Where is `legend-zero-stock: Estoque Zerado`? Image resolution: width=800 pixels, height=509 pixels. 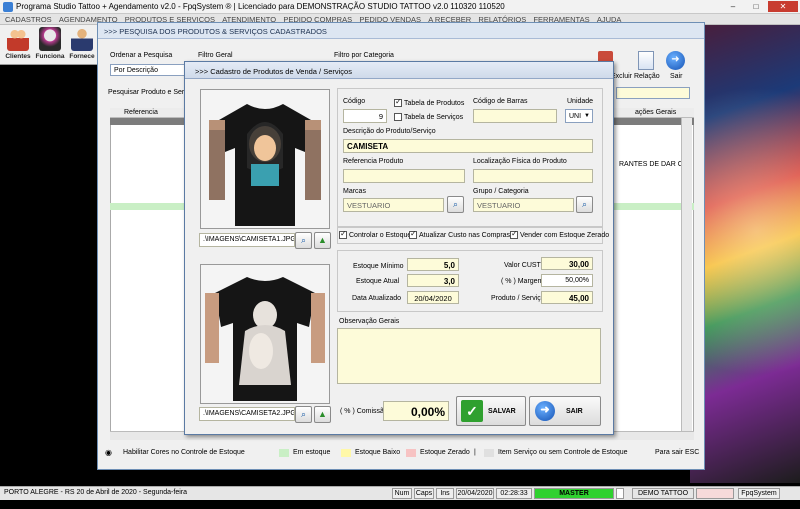 legend-zero-stock: Estoque Zerado is located at coordinates (445, 452).